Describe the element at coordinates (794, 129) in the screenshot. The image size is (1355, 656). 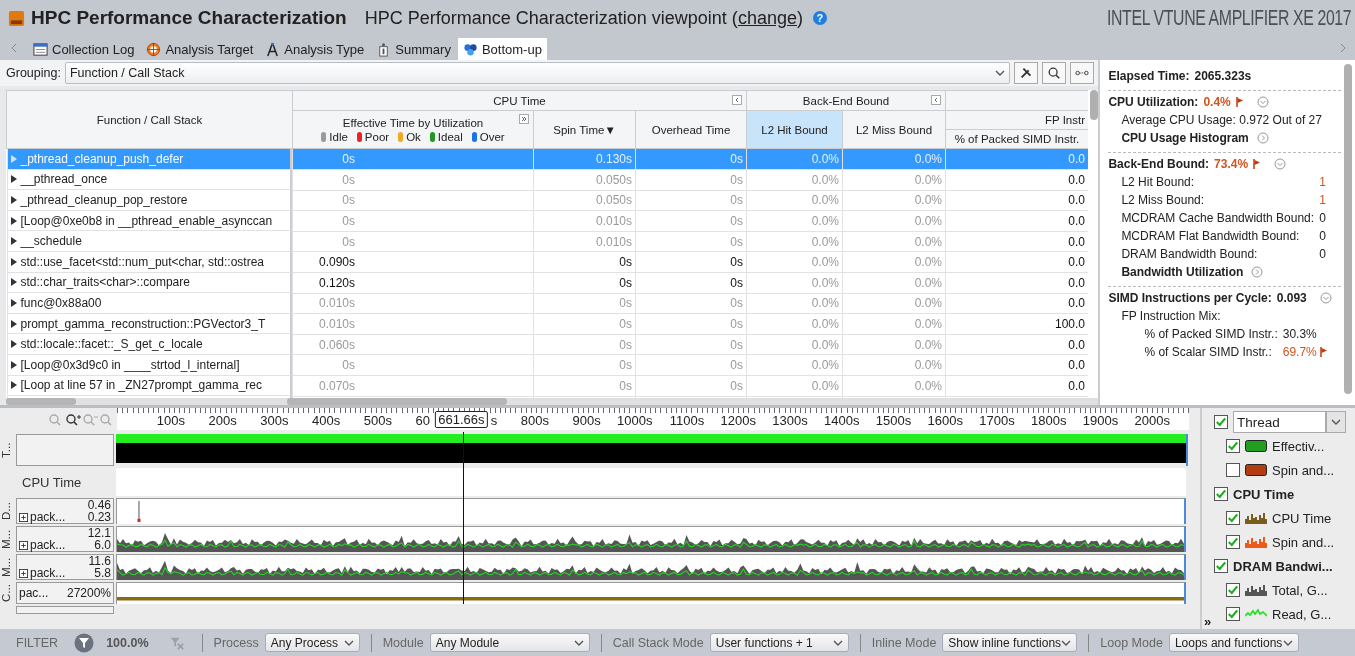
I see `column-header: L2 Hit Bound` at that location.